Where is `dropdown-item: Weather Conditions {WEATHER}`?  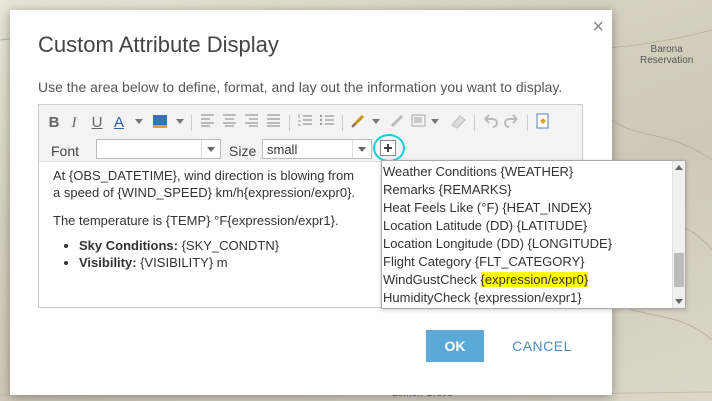
dropdown-item: Weather Conditions {WEATHER} is located at coordinates (478, 172).